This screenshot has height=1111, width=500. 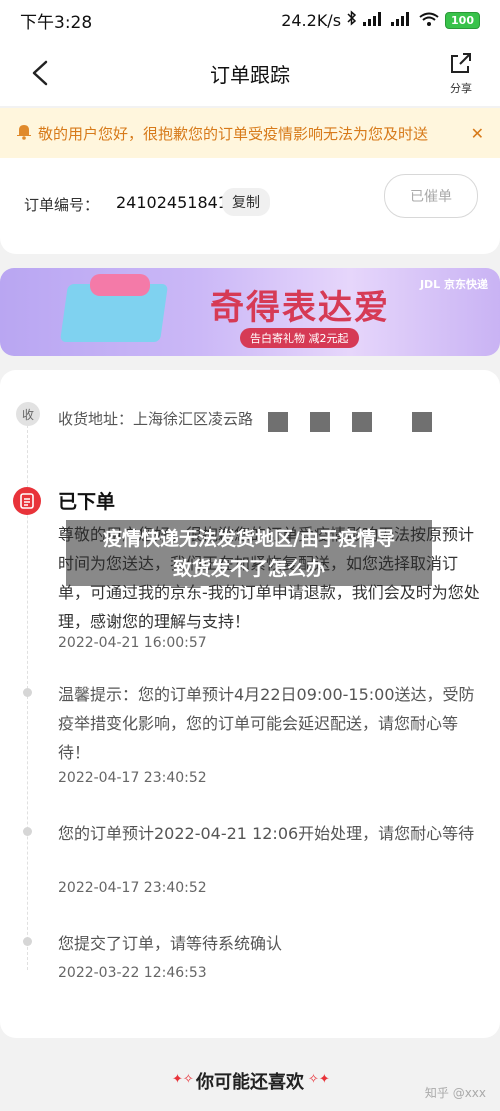 I want to click on recommend-section: ✦✧ 你可能还喜欢 ✧✦, so click(x=250, y=1081).